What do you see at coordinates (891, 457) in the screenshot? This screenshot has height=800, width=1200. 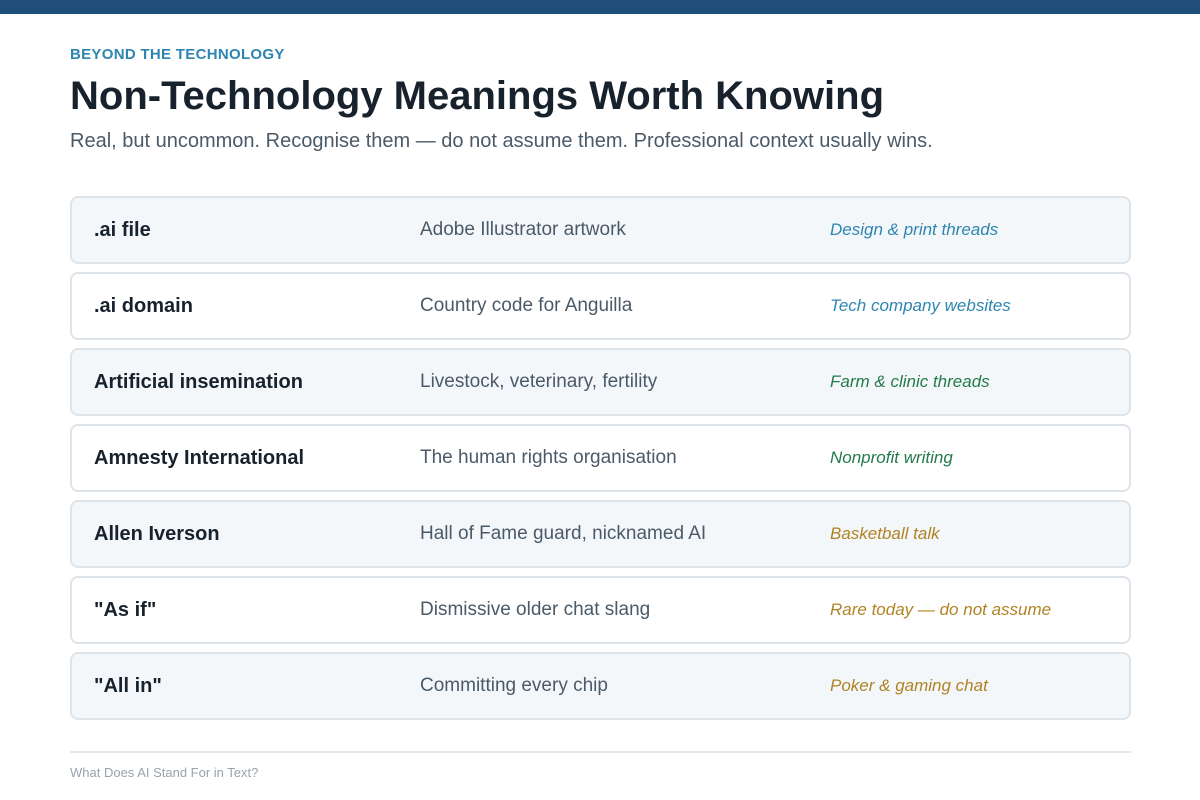 I see `row-context: Nonprofit writing` at bounding box center [891, 457].